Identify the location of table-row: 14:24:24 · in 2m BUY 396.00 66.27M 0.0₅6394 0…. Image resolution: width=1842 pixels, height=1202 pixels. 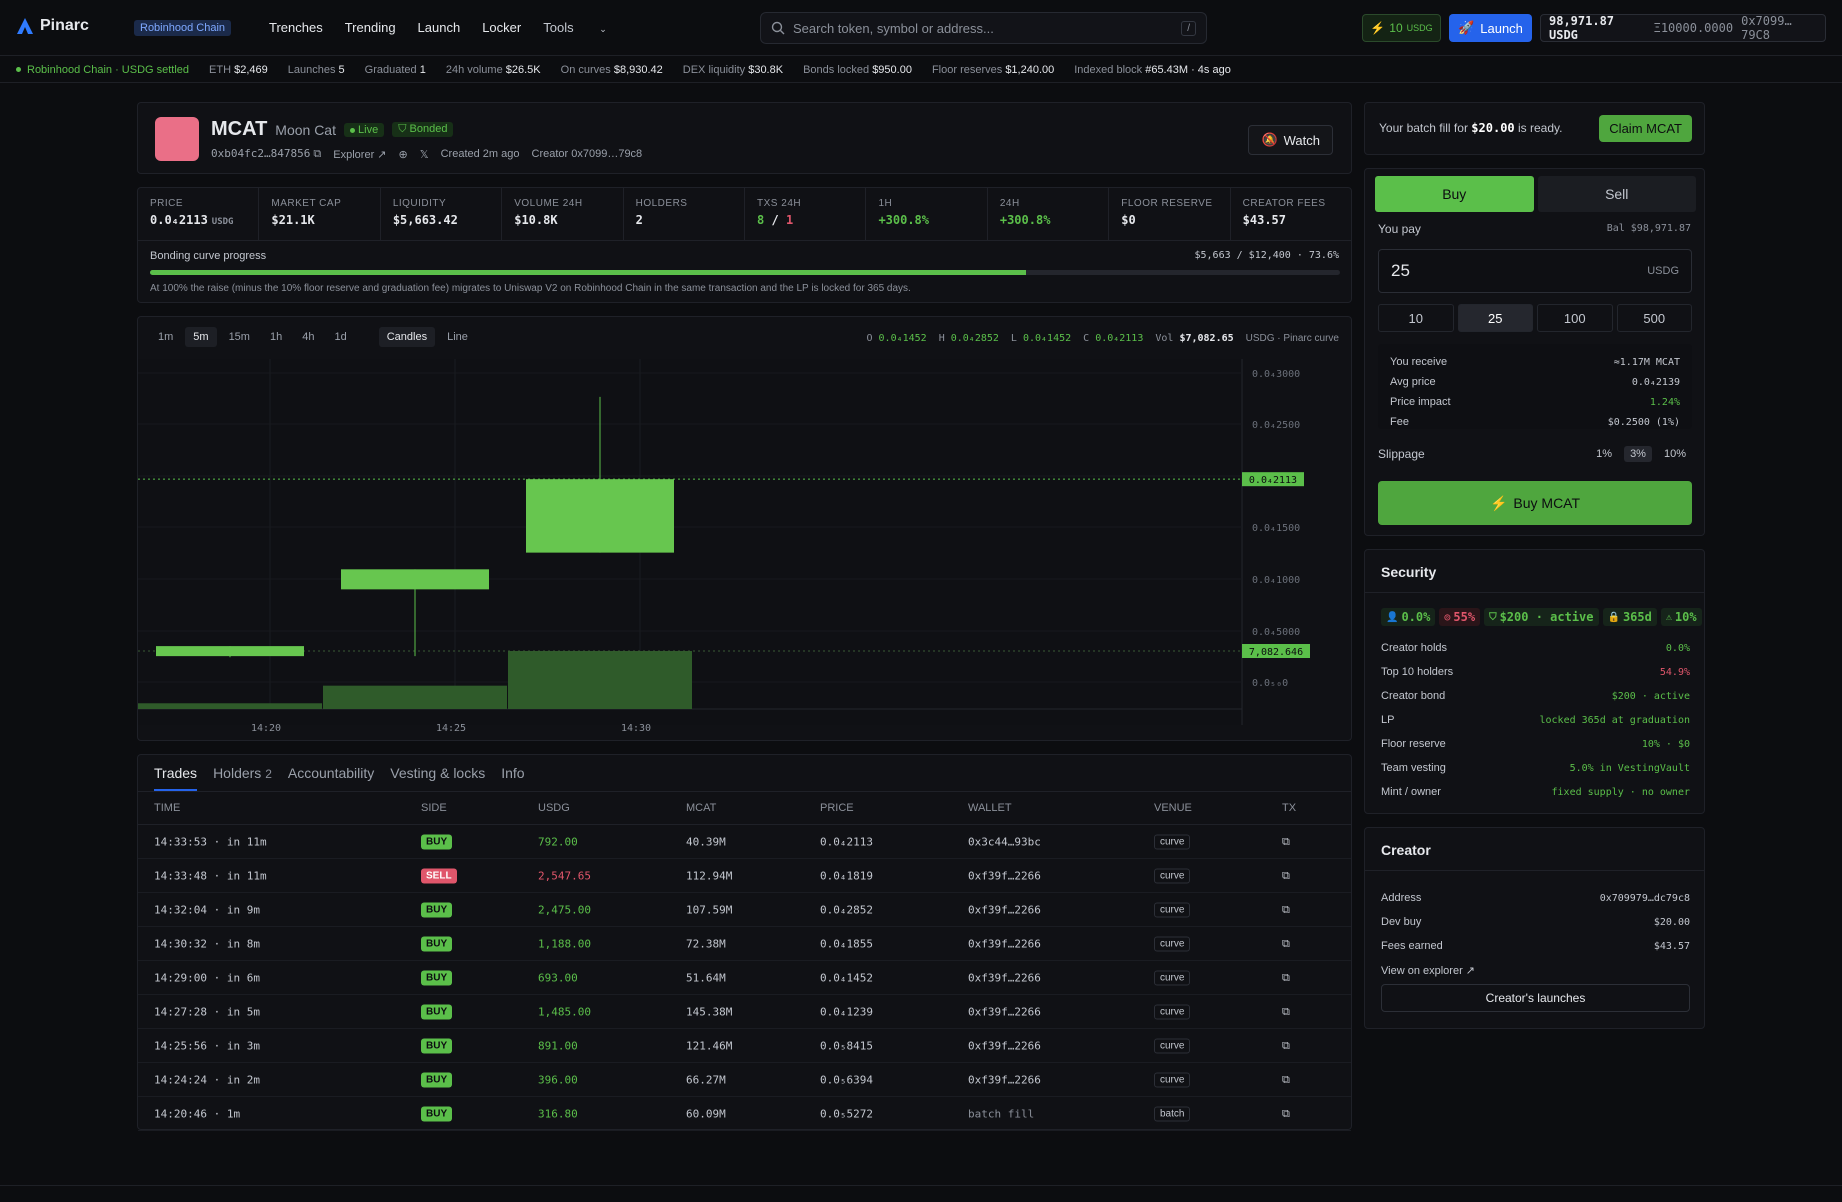
(744, 1080).